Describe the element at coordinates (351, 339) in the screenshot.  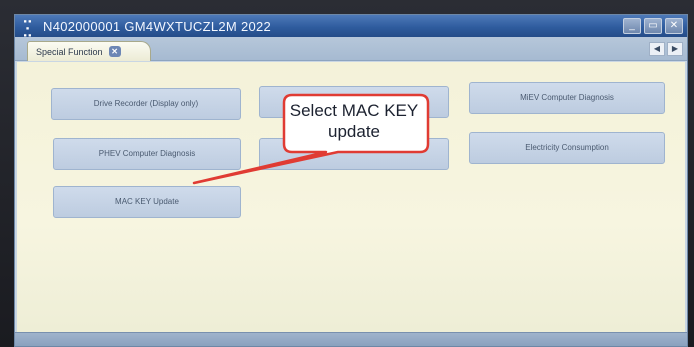
I see `status-bar` at that location.